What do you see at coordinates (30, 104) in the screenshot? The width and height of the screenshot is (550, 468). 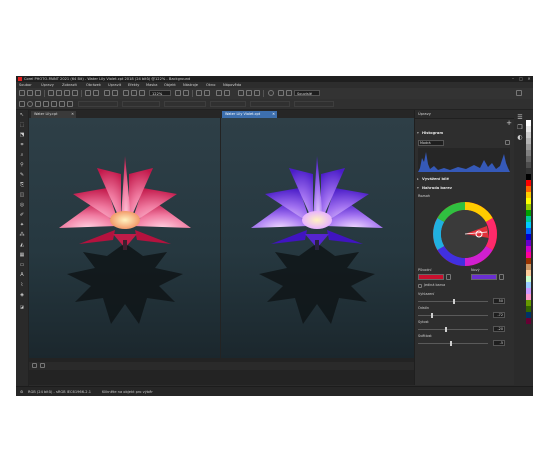 I see `rotate-icon` at bounding box center [30, 104].